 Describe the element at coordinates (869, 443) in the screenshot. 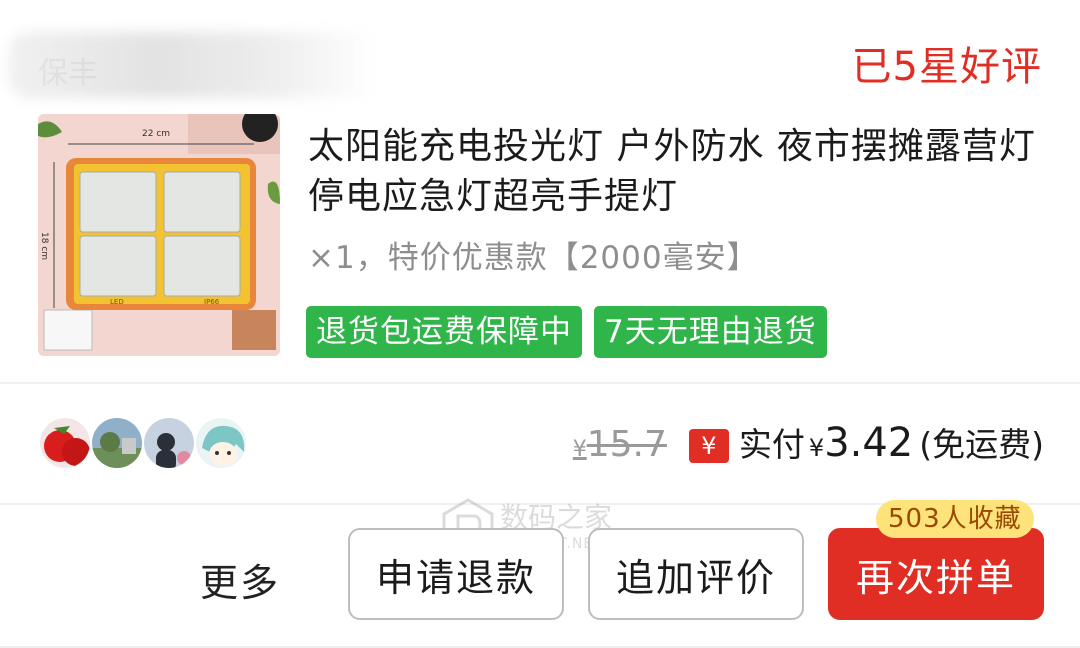

I see `paid-amount: 3.42` at that location.